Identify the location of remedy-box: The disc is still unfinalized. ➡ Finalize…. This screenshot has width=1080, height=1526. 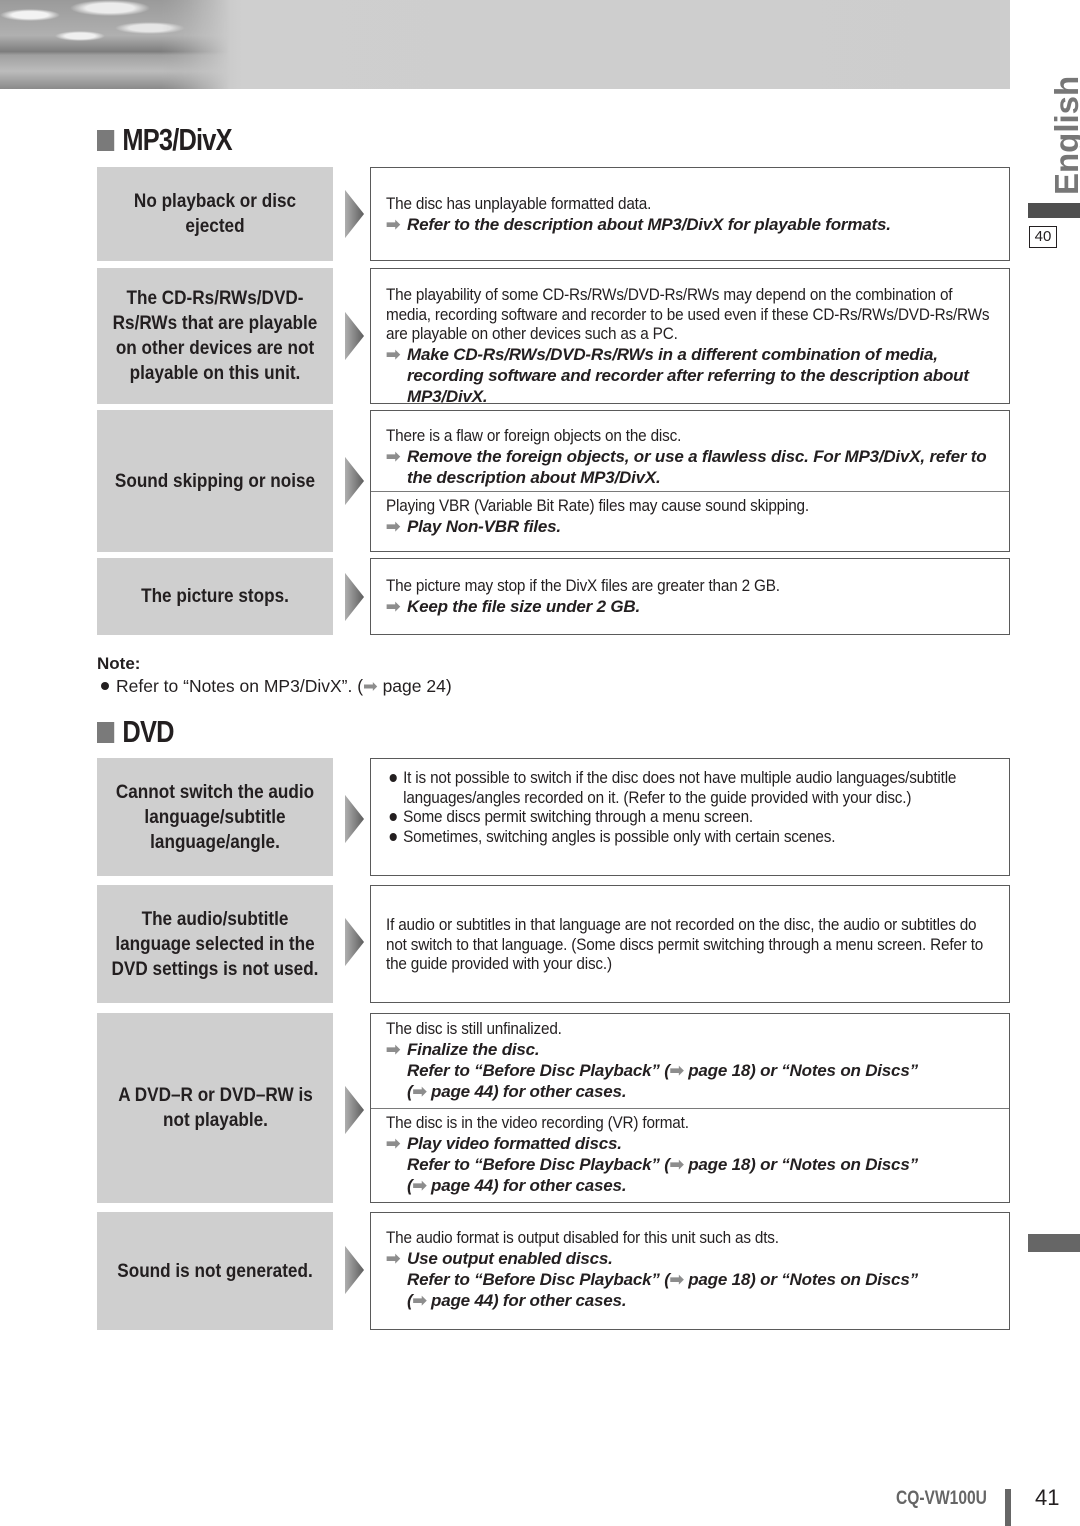
(690, 1108).